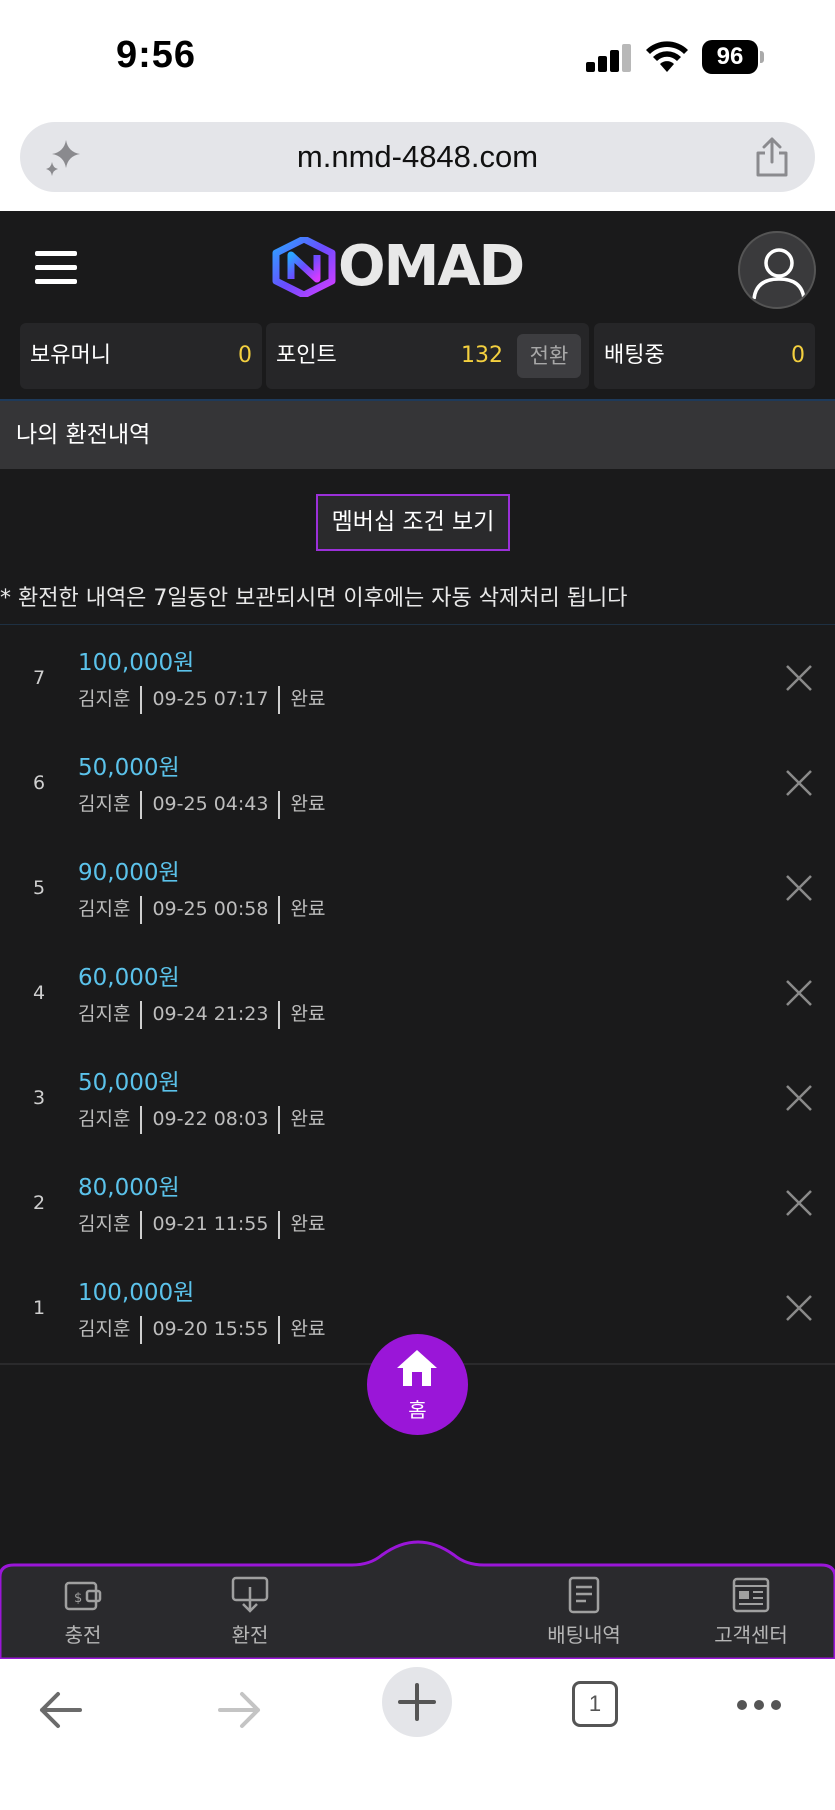 Image resolution: width=835 pixels, height=1810 pixels. I want to click on share-icon, so click(772, 157).